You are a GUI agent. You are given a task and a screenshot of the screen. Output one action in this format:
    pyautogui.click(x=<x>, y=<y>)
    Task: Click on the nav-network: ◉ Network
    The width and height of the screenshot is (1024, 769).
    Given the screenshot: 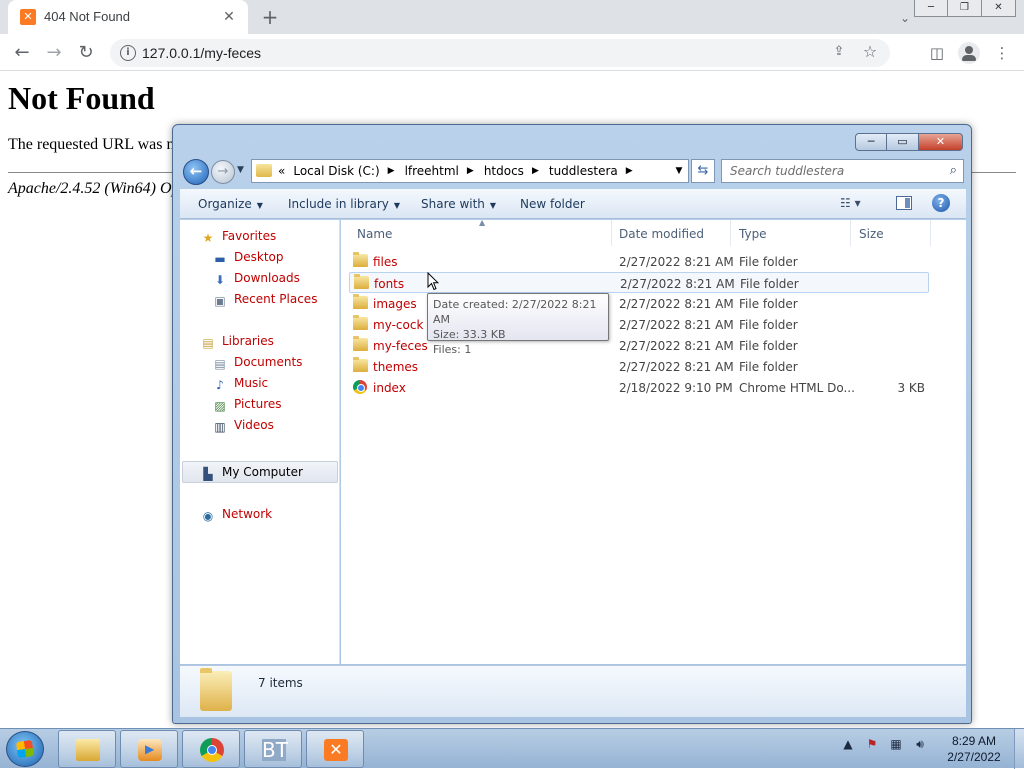 What is the action you would take?
    pyautogui.click(x=236, y=515)
    